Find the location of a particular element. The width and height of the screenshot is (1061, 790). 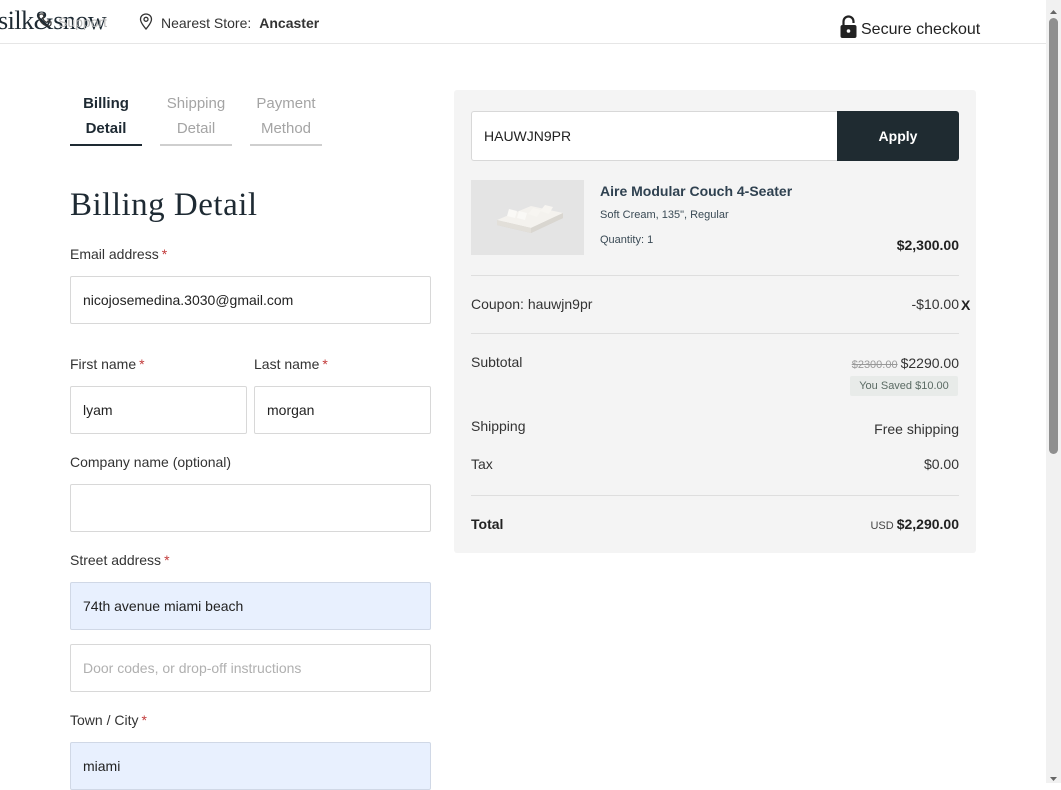

nearest-store: Nearest Store: Ancaster is located at coordinates (229, 23).